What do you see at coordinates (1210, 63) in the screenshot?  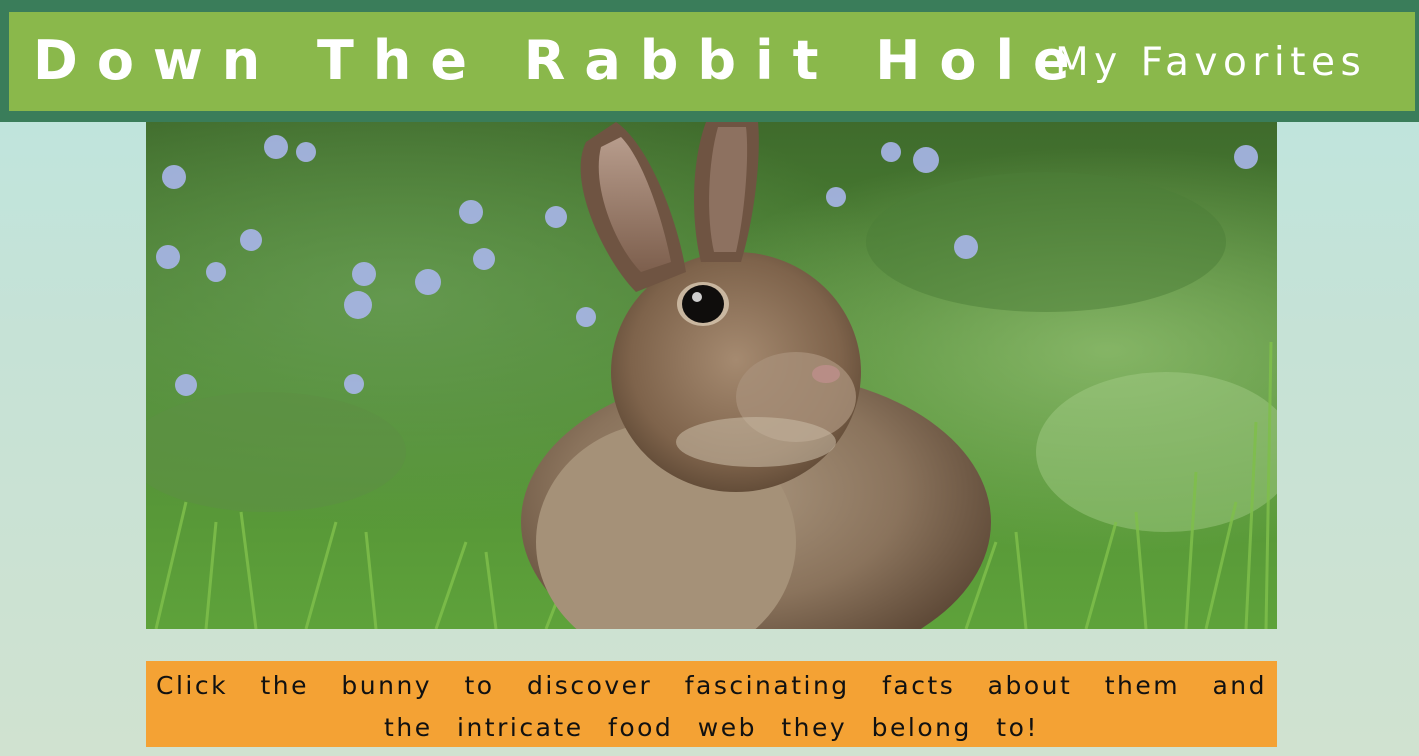 I see `nav-my-favorites-link: My Favorites` at bounding box center [1210, 63].